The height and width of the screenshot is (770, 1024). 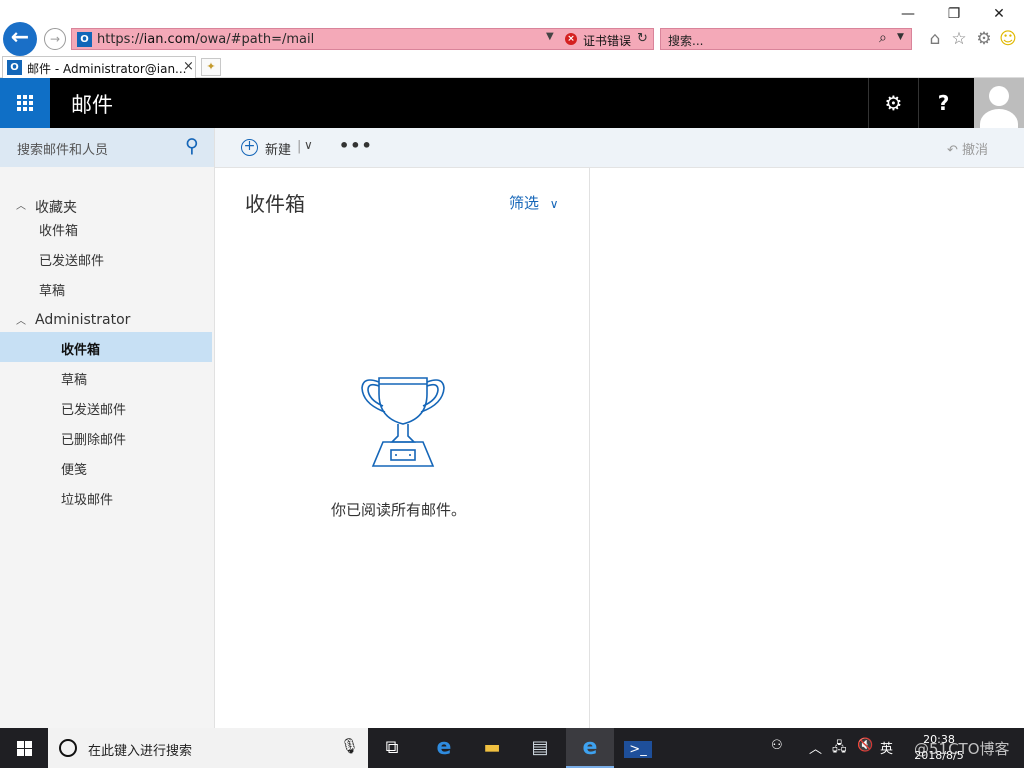 I want to click on favorites-item-inbox: 收件箱, so click(x=106, y=228).